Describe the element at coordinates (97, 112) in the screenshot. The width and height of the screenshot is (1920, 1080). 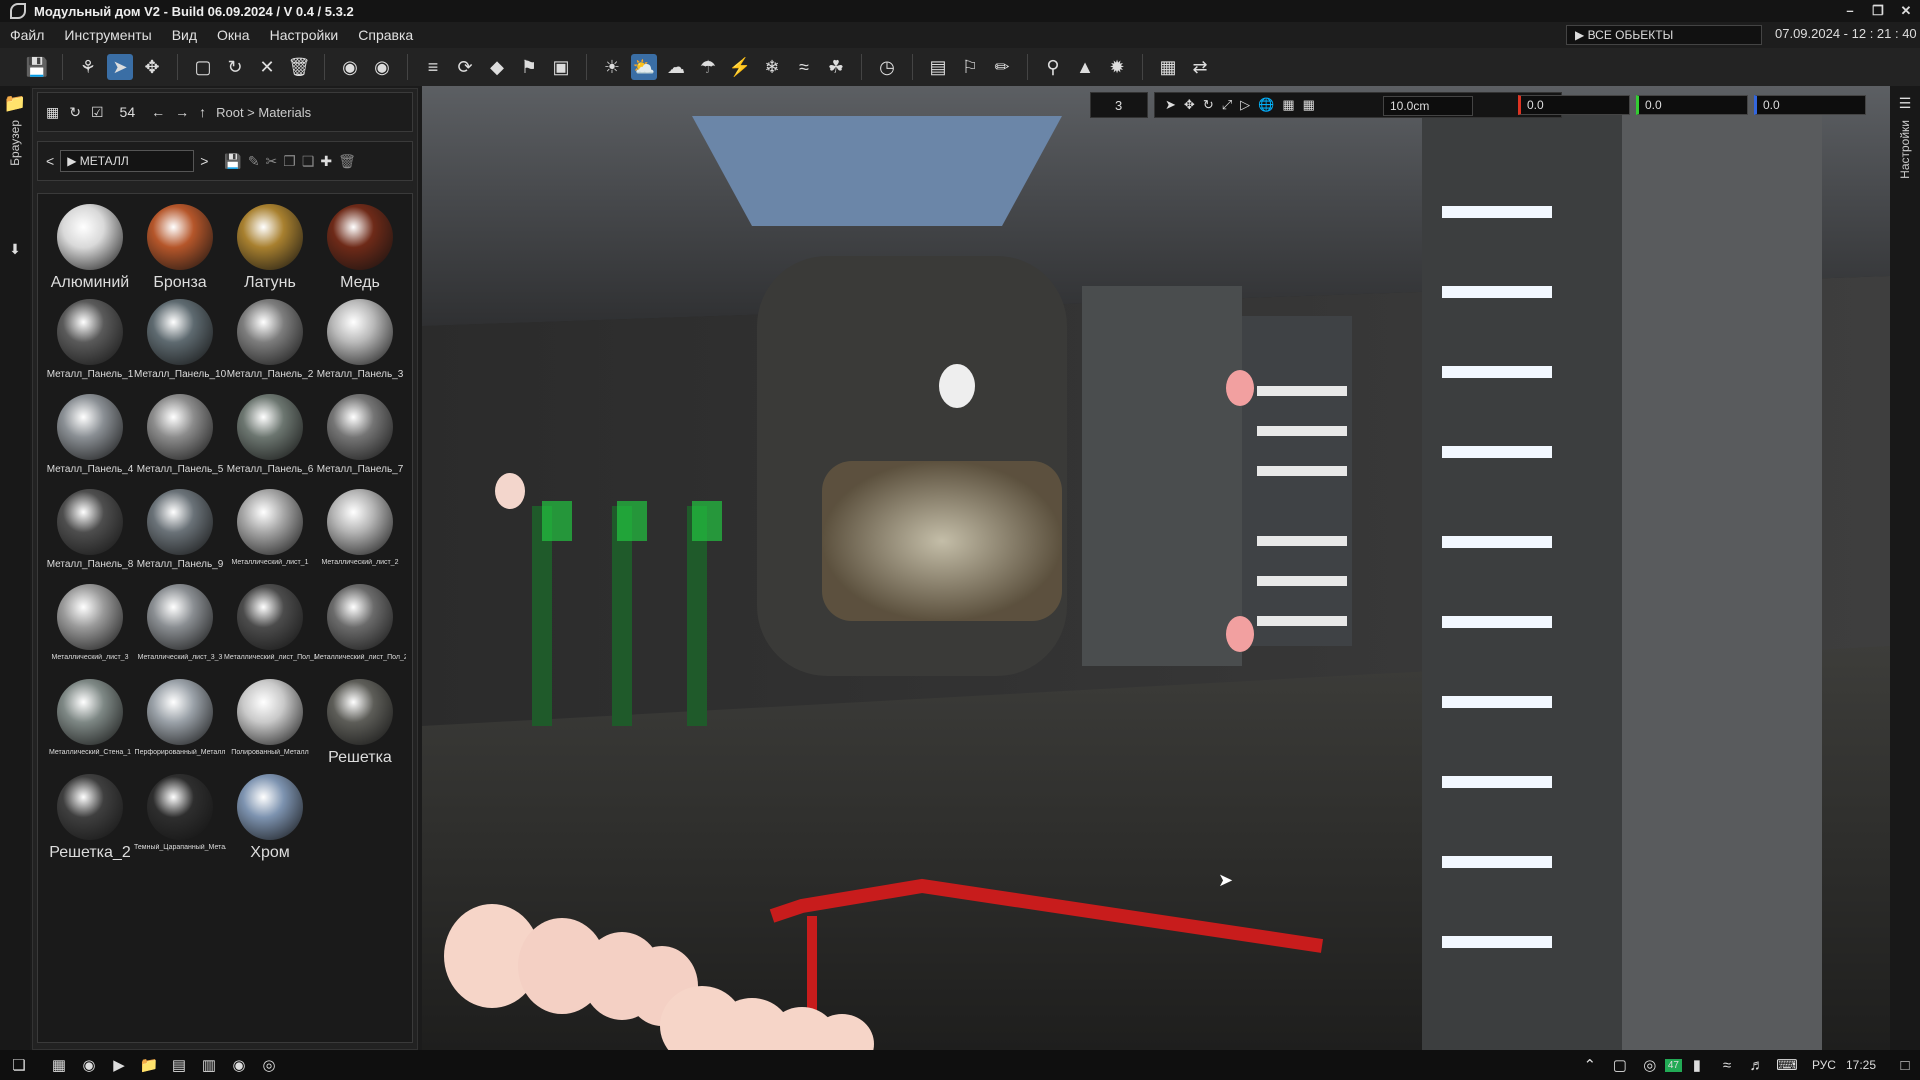
I see `checkbox-icon: ☑` at that location.